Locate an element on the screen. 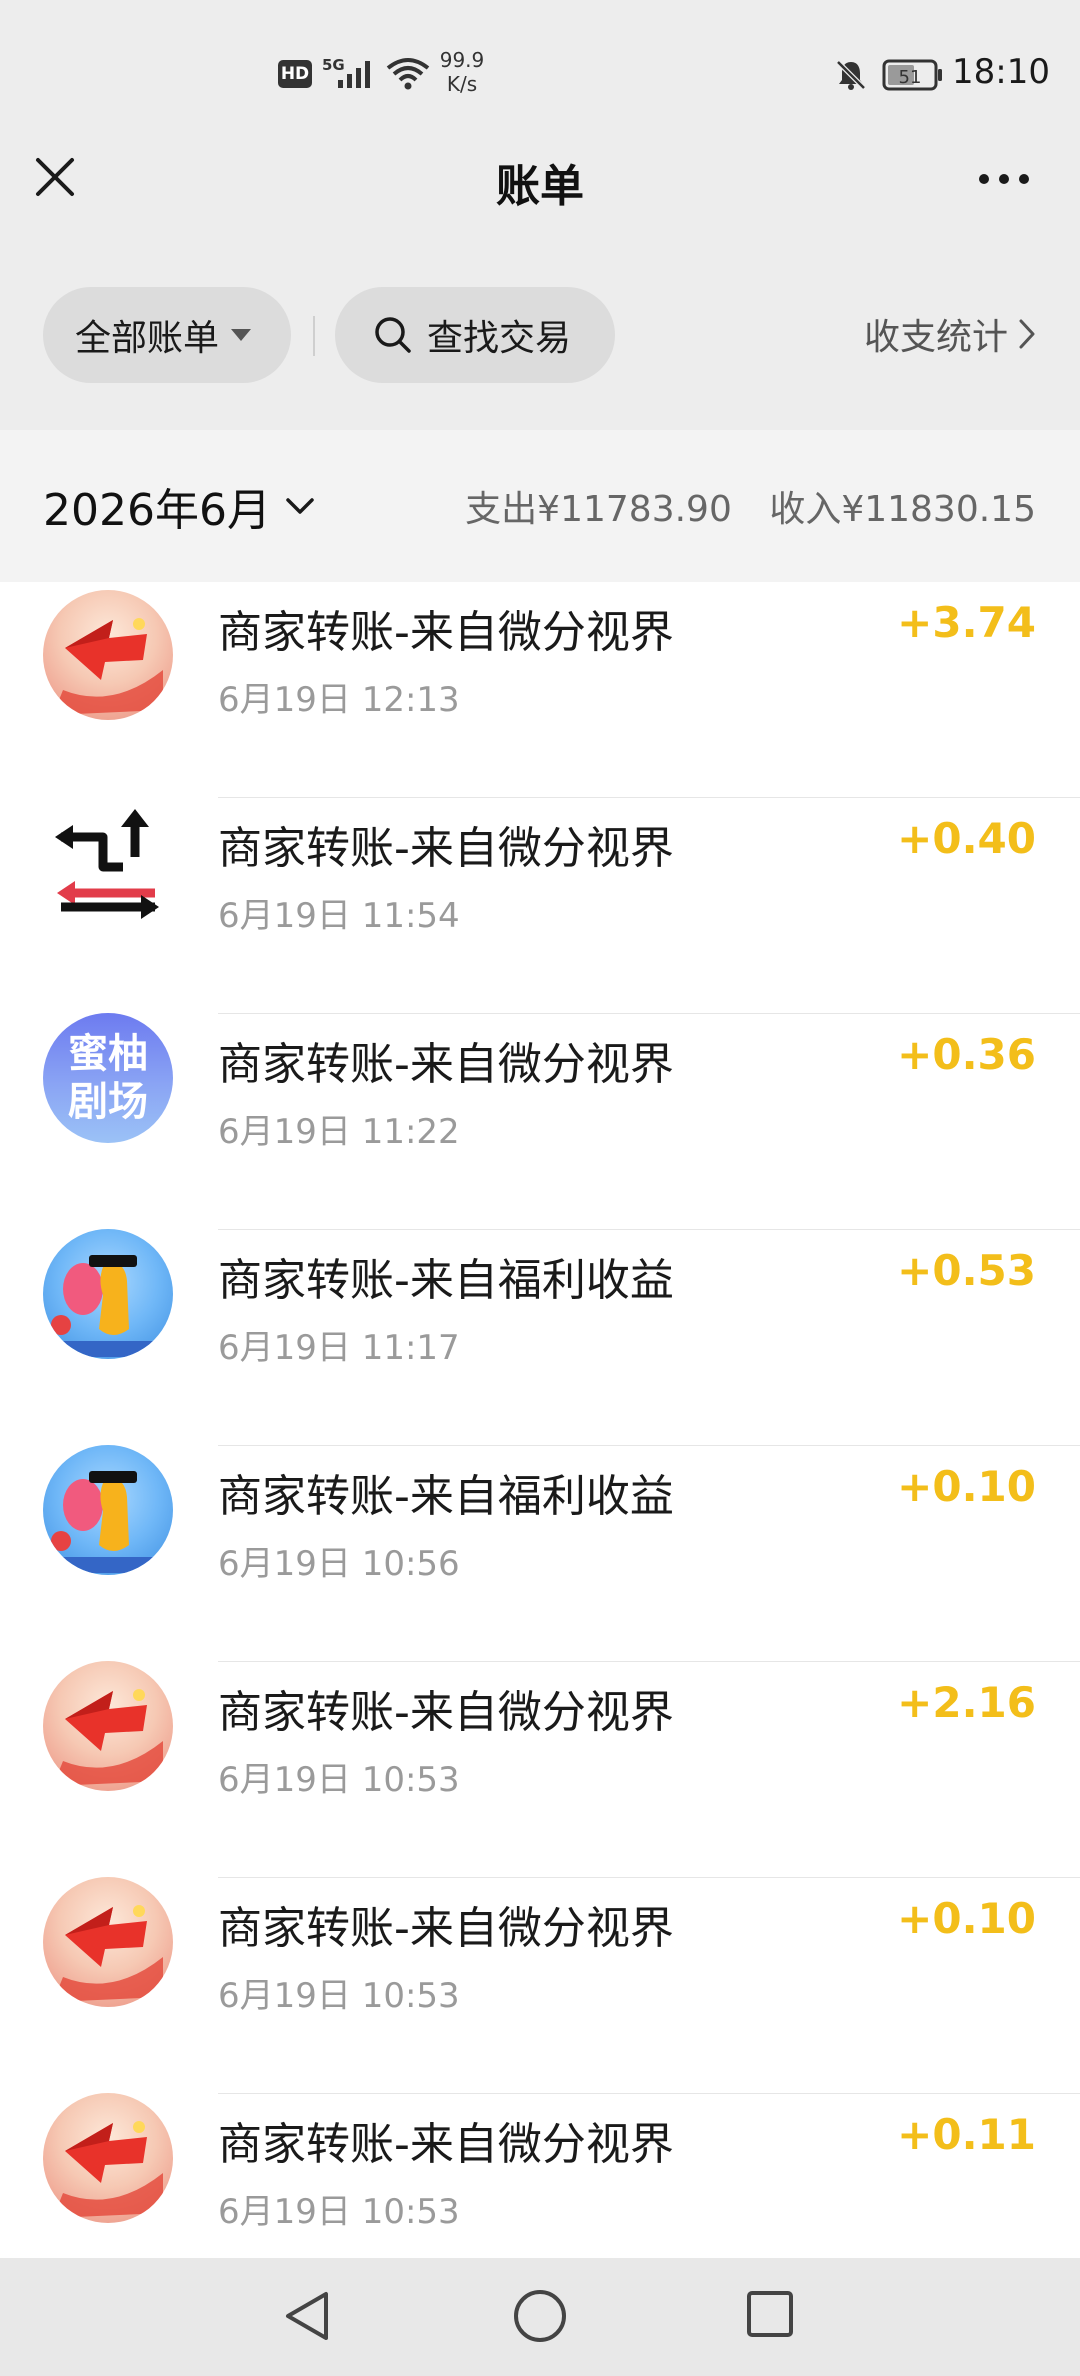 This screenshot has width=1080, height=2376. income-total: 收入¥11830.15 is located at coordinates (902, 509).